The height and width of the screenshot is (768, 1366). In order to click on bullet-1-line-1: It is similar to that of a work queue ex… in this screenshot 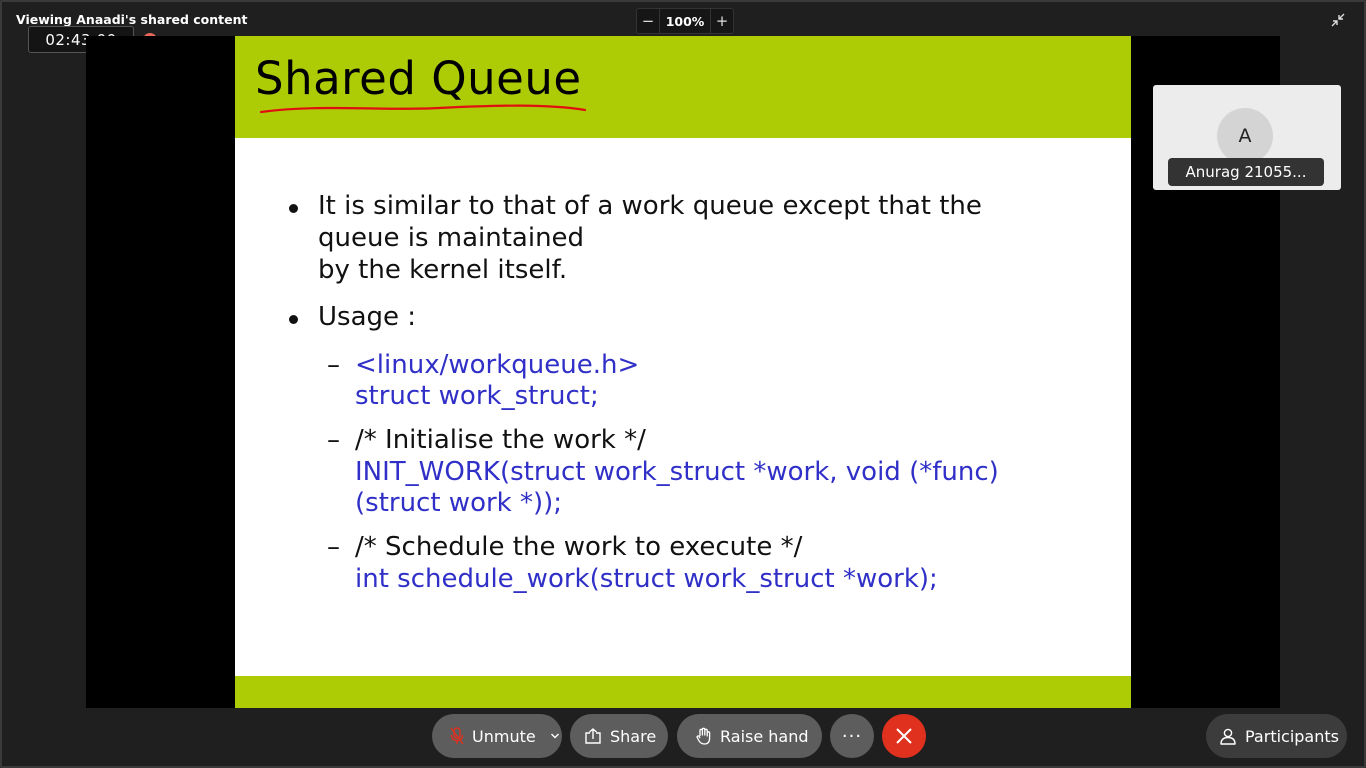, I will do `click(650, 206)`.